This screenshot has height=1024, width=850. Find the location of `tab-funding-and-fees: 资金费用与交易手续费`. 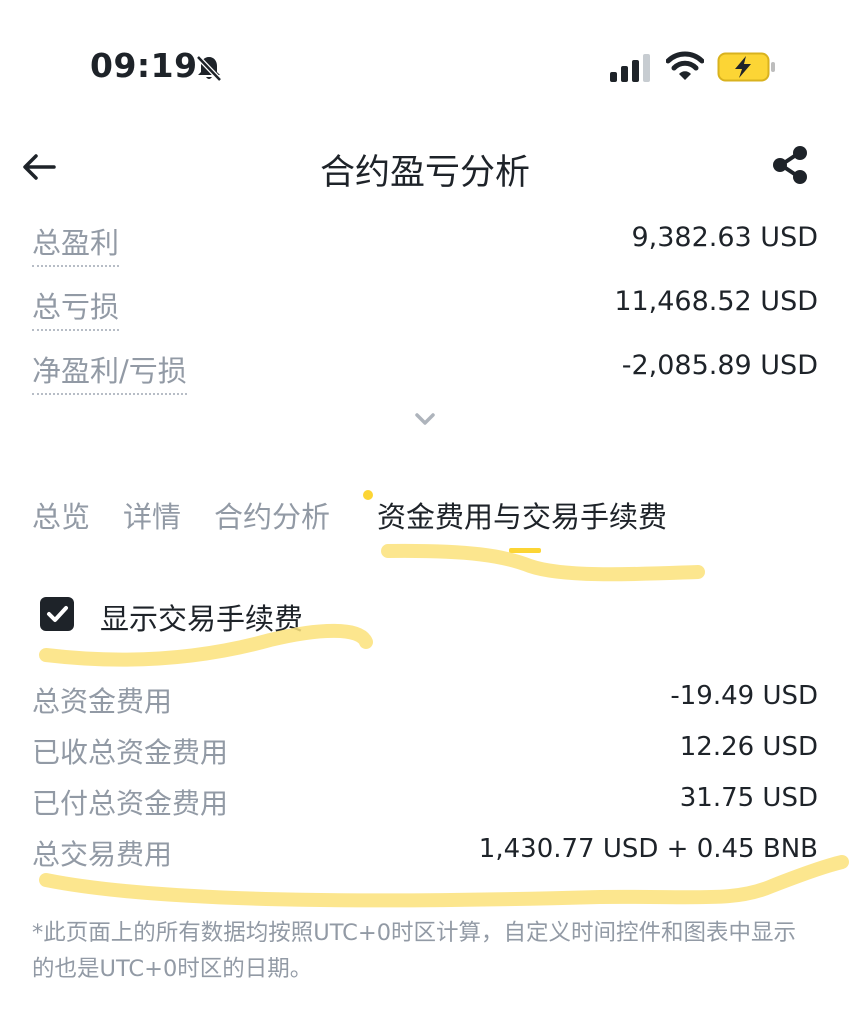

tab-funding-and-fees: 资金费用与交易手续费 is located at coordinates (522, 515).